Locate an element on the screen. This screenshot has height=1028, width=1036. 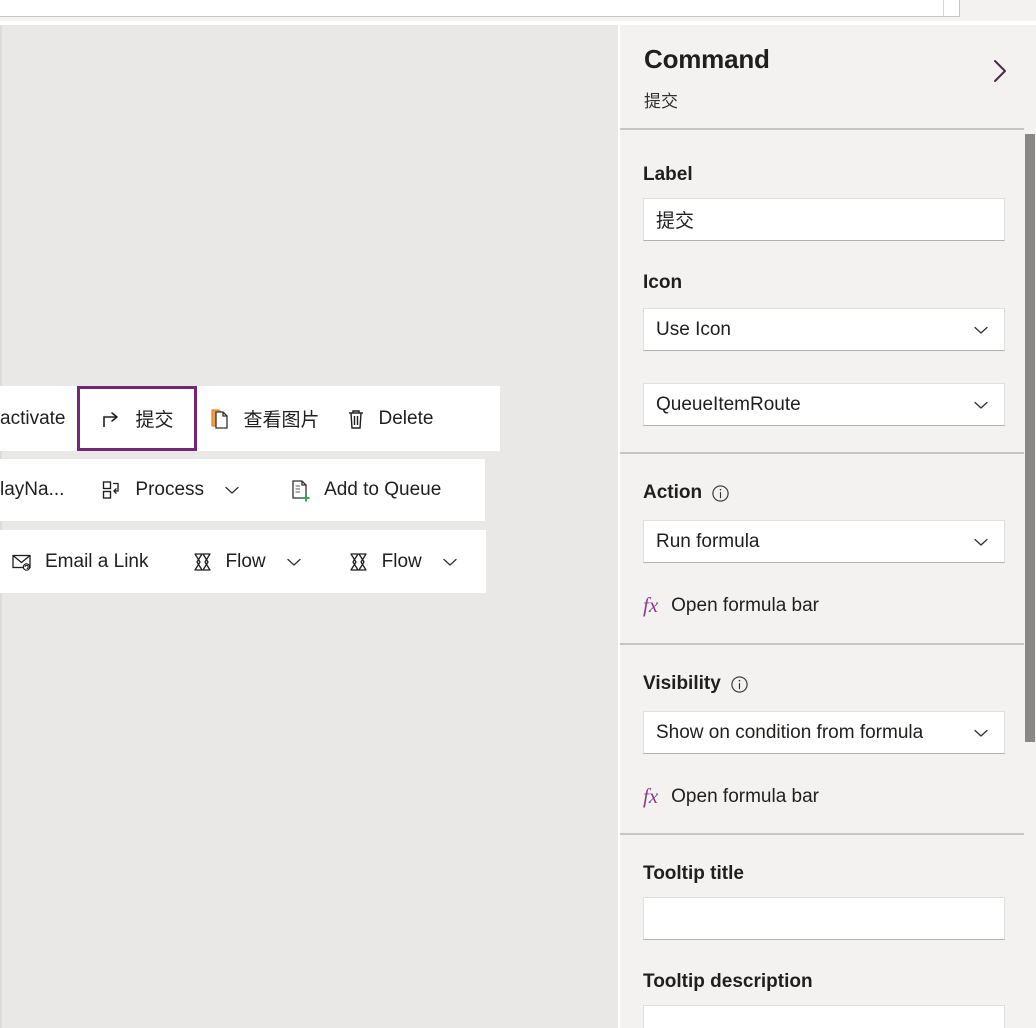
command-item-activate: activate is located at coordinates (38, 418).